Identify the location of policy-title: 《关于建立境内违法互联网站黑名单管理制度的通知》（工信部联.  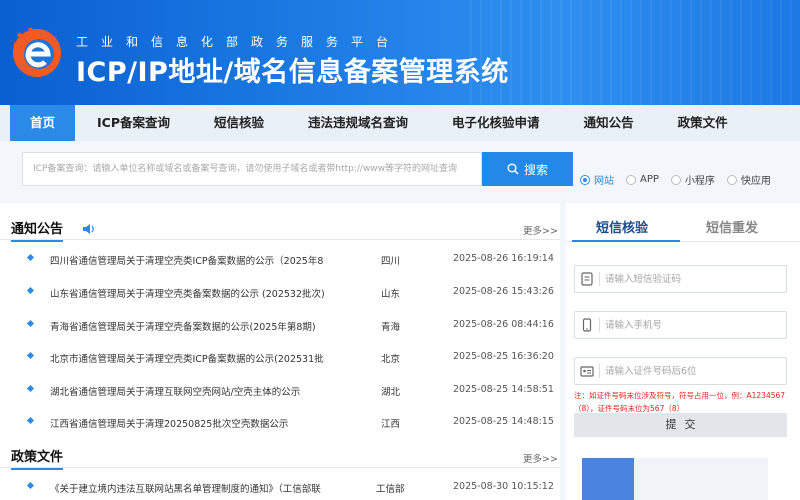
(195, 488).